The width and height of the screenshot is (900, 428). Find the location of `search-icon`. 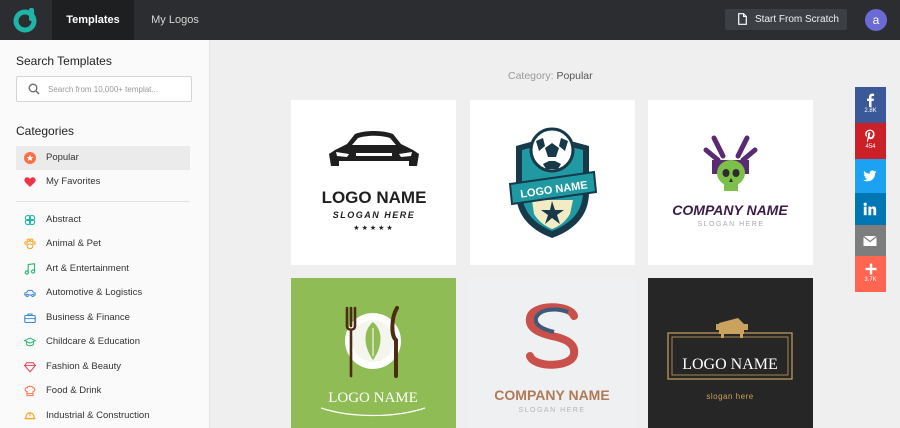

search-icon is located at coordinates (34, 89).